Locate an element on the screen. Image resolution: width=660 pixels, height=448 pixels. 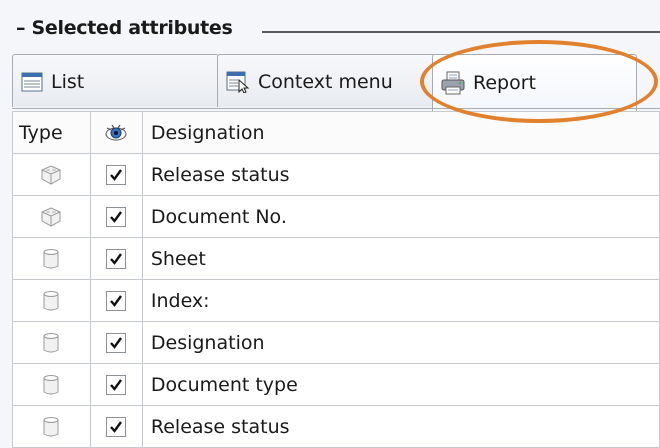
table-row: Sheet is located at coordinates (336, 258).